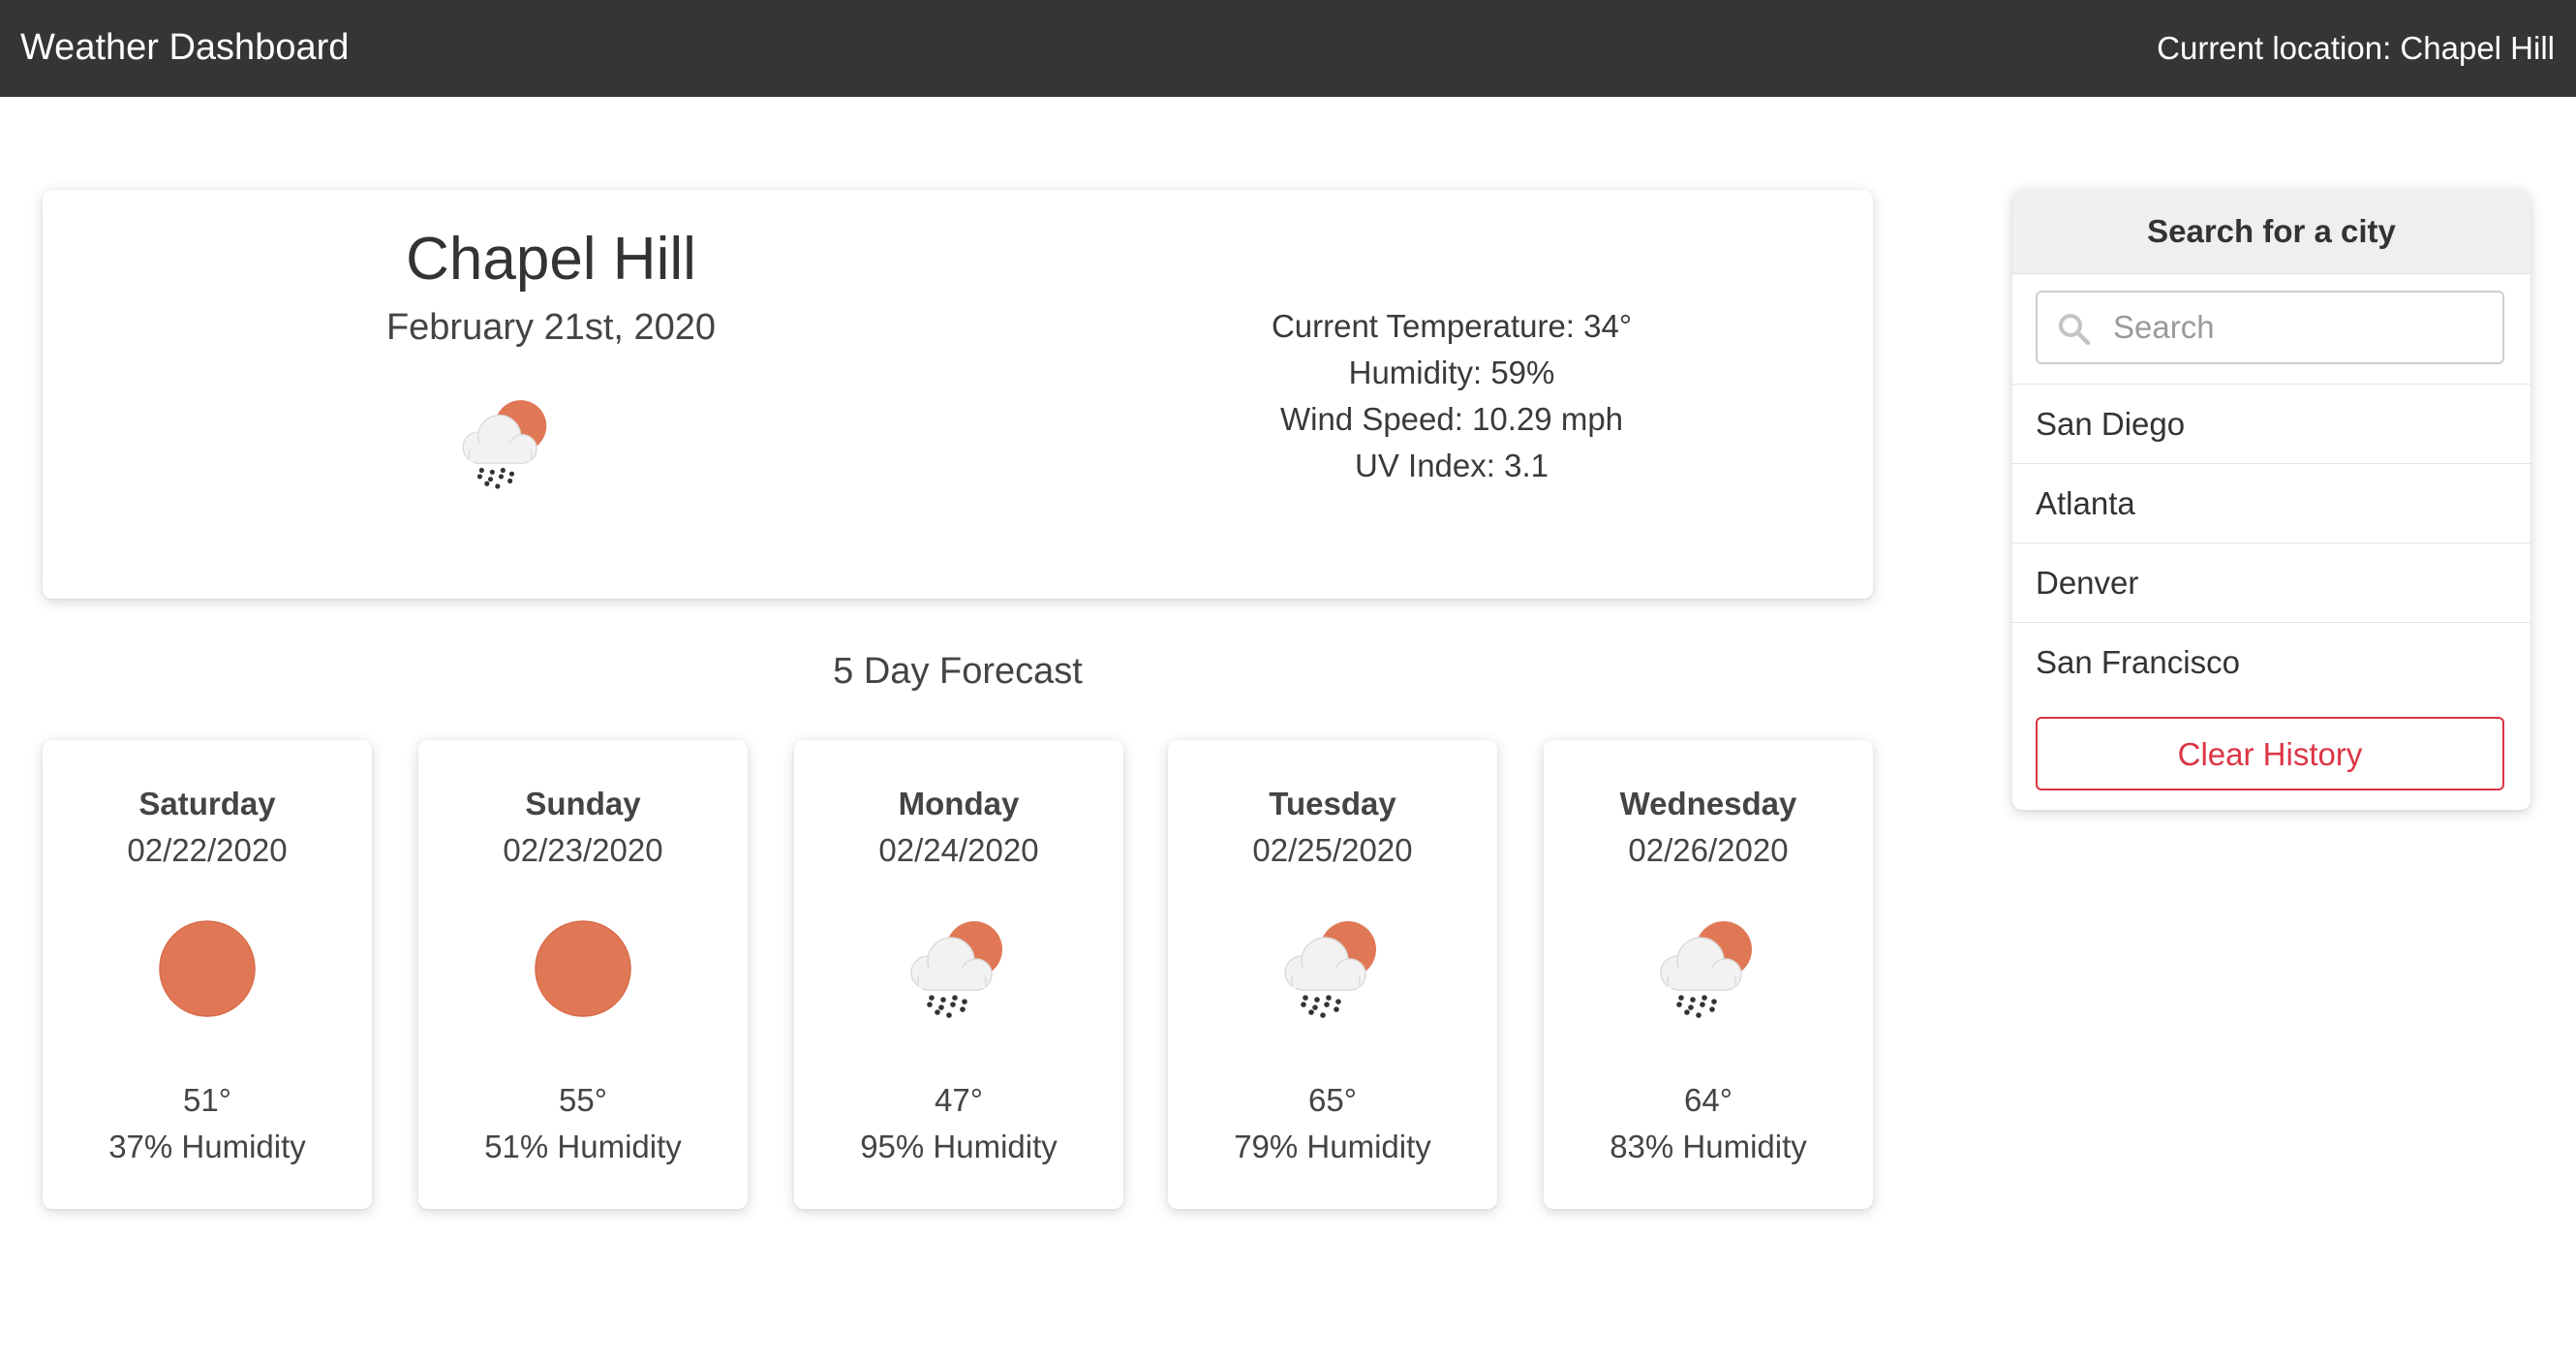  I want to click on forecast-card: Tuesday 02/25/2020 65° 79% Humidity, so click(1332, 974).